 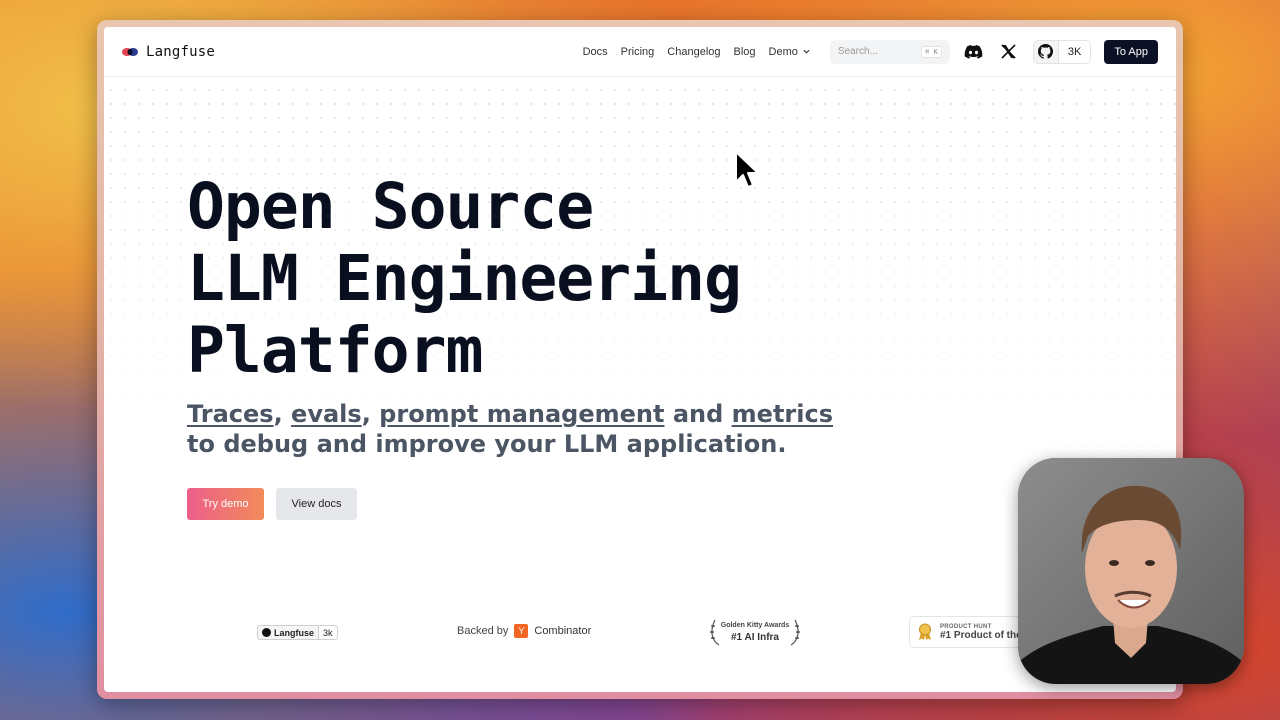 I want to click on discord-icon, so click(x=974, y=51).